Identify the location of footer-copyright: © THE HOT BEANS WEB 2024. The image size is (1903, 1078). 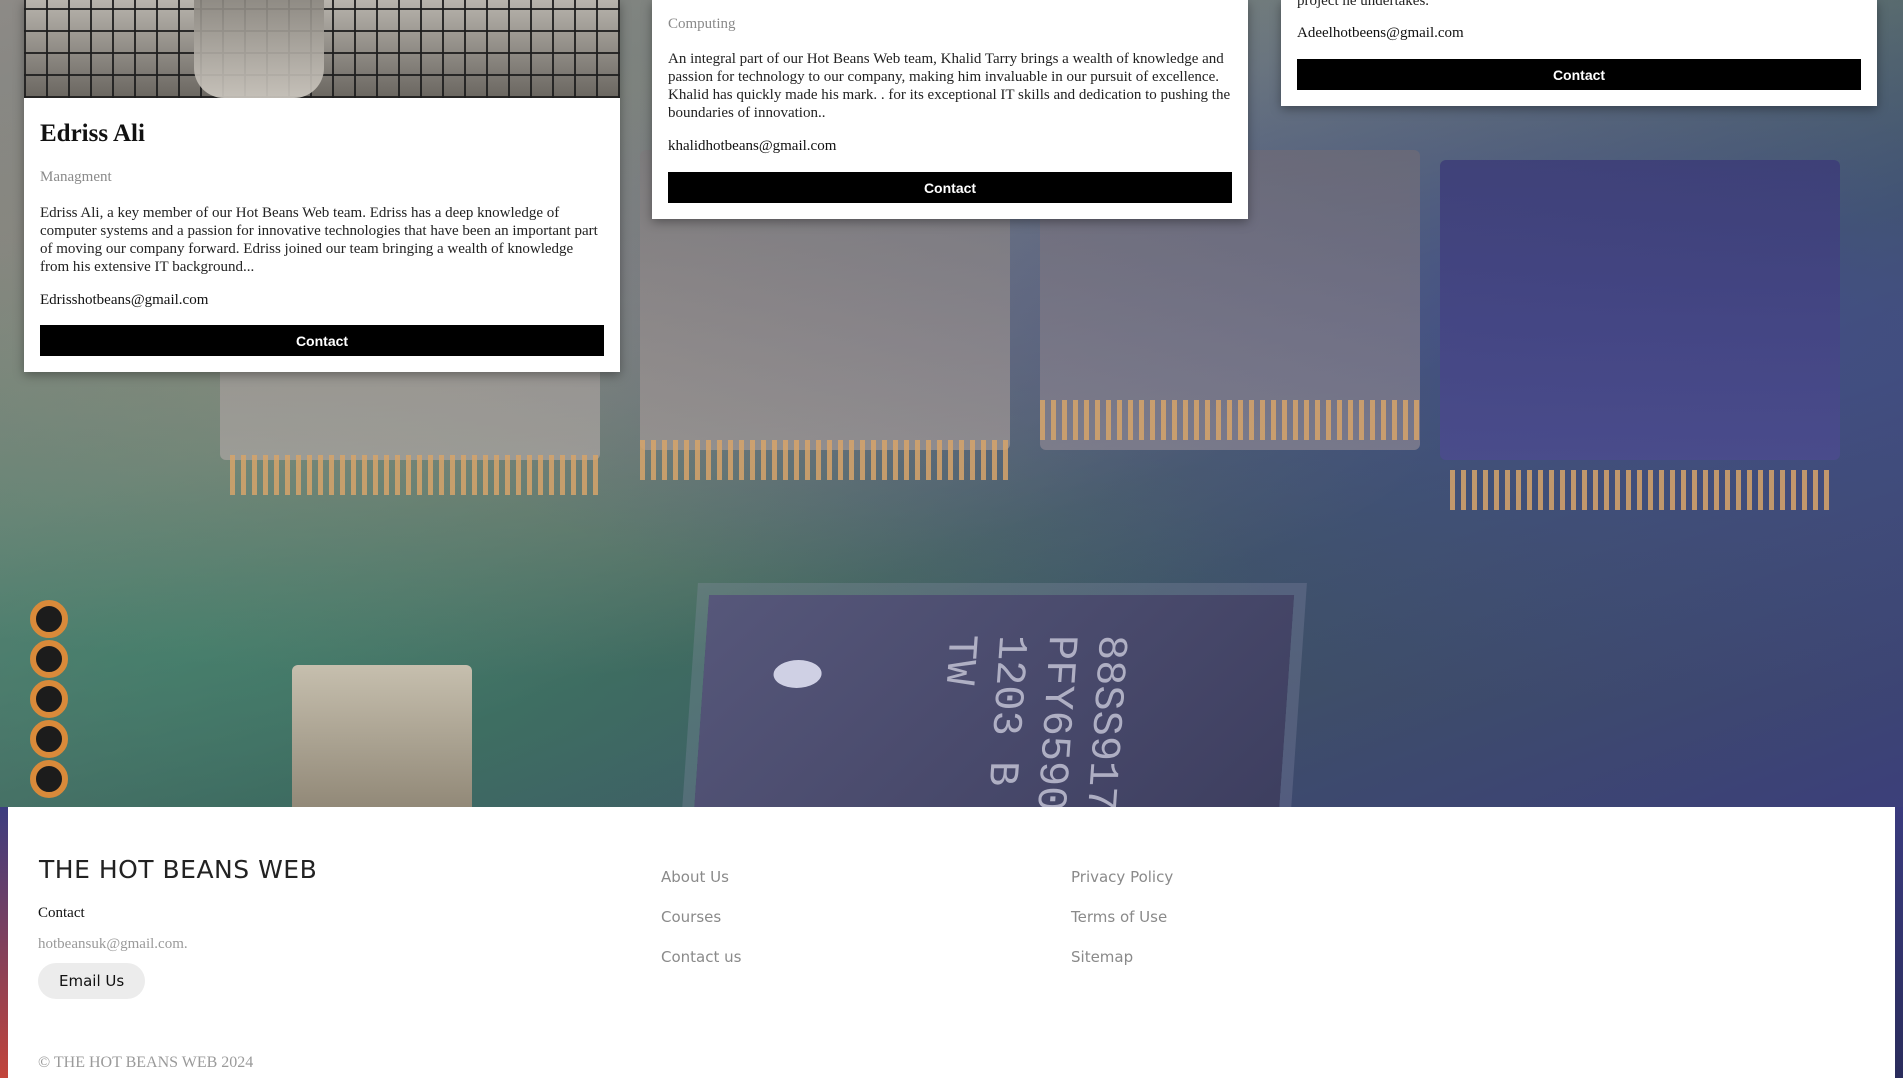
(146, 1062).